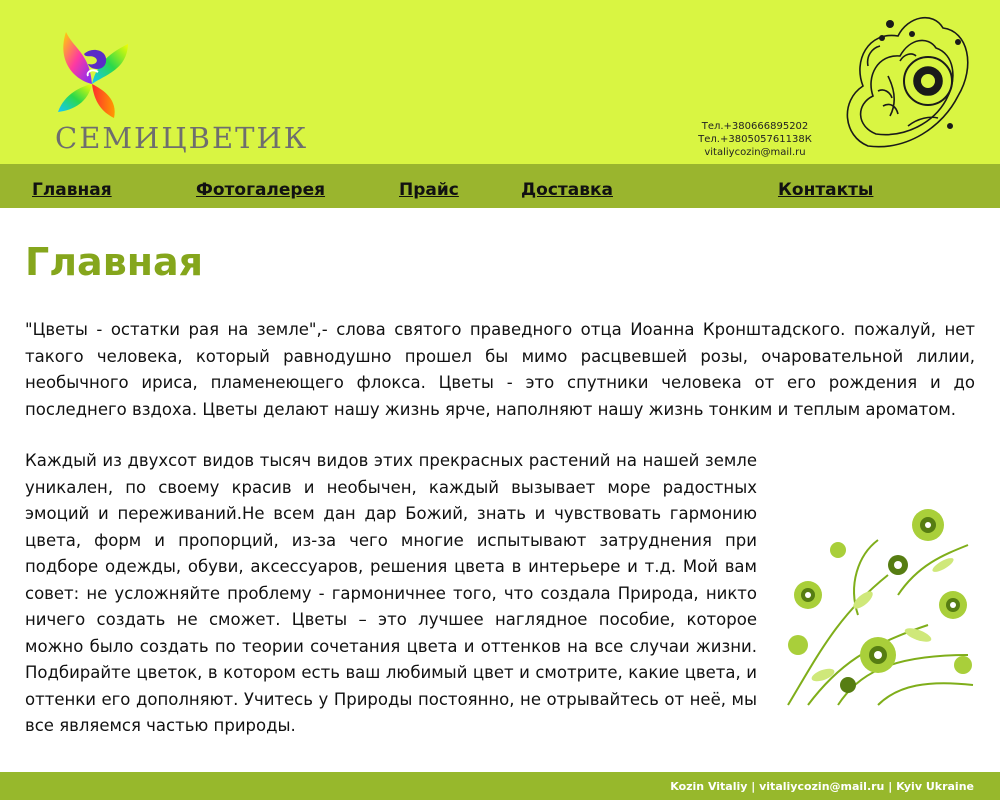 This screenshot has width=1000, height=800. Describe the element at coordinates (429, 190) in the screenshot. I see `nav-link-prices: Прайс` at that location.